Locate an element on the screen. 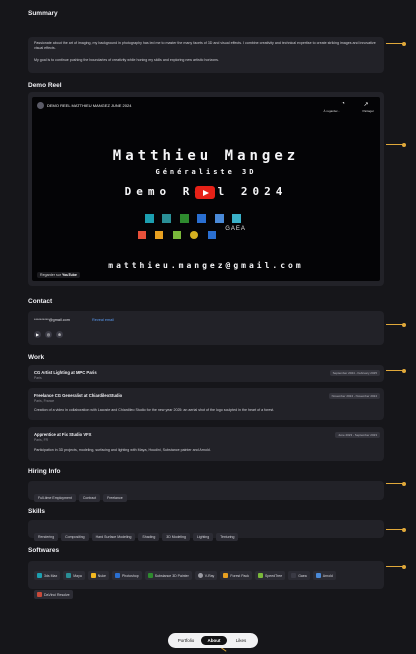 Image resolution: width=416 pixels, height=654 pixels. skill-chip: Lighting is located at coordinates (203, 537).